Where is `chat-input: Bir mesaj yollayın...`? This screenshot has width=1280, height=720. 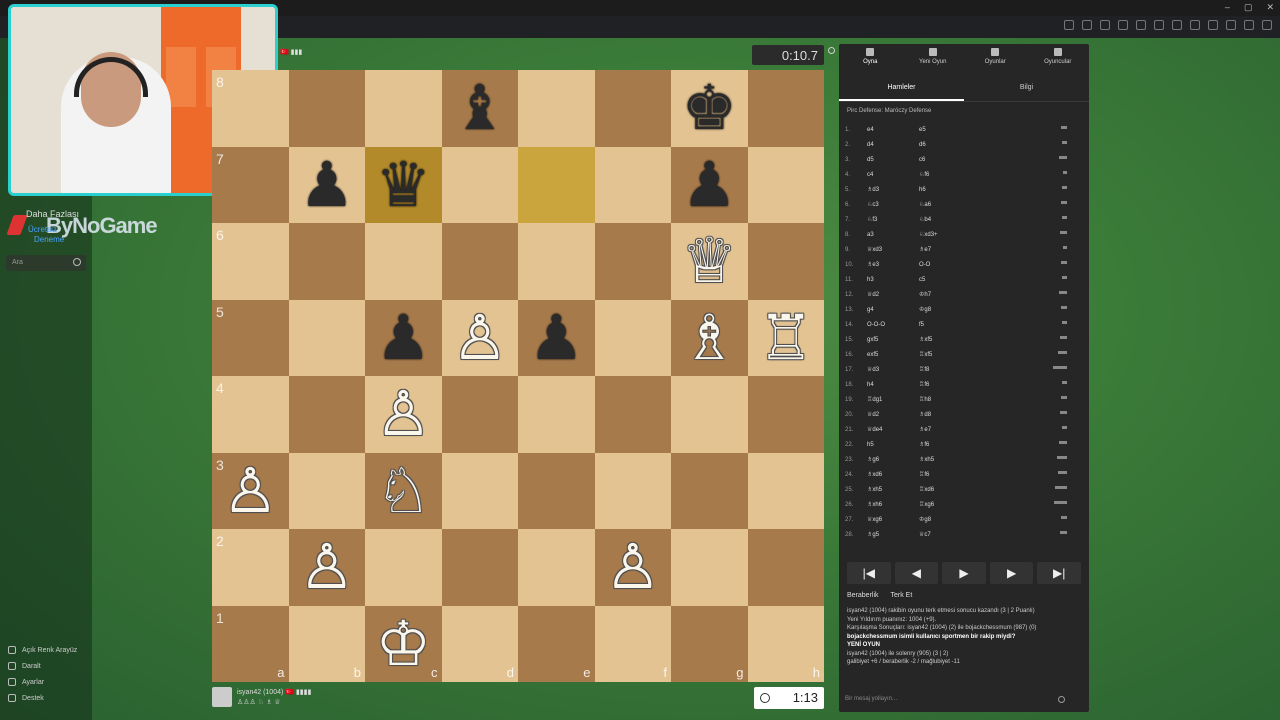
chat-input: Bir mesaj yollayın... is located at coordinates (964, 700).